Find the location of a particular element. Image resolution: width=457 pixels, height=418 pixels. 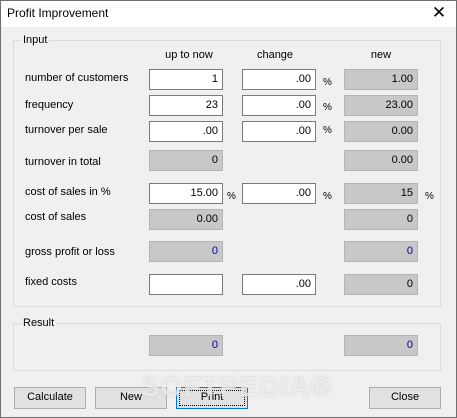

window-title: Profit Improvement is located at coordinates (58, 13).